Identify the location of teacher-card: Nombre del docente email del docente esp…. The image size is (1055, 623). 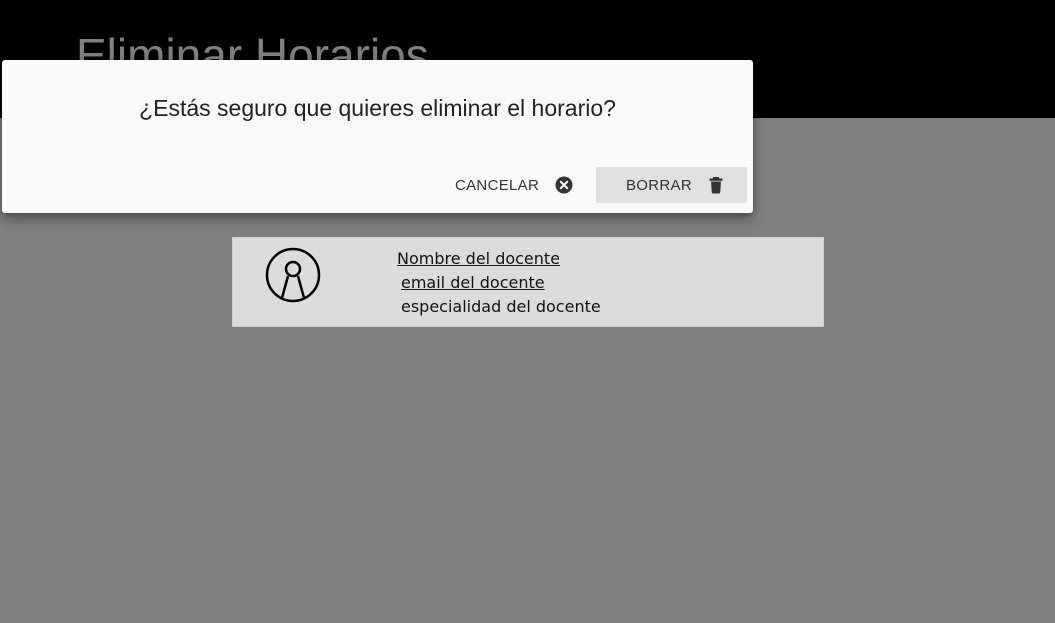
(528, 282).